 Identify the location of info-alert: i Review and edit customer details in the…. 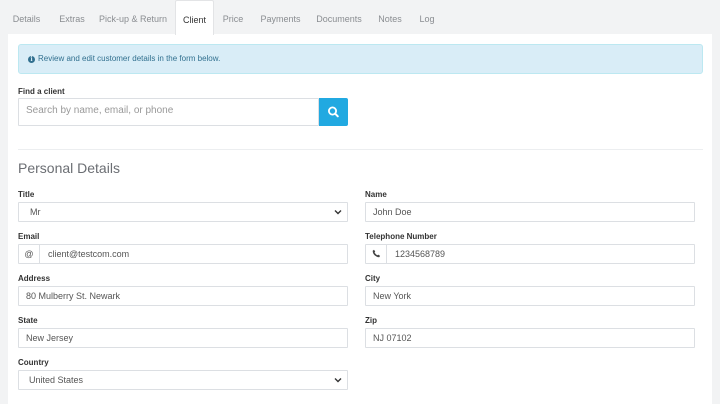
(360, 59).